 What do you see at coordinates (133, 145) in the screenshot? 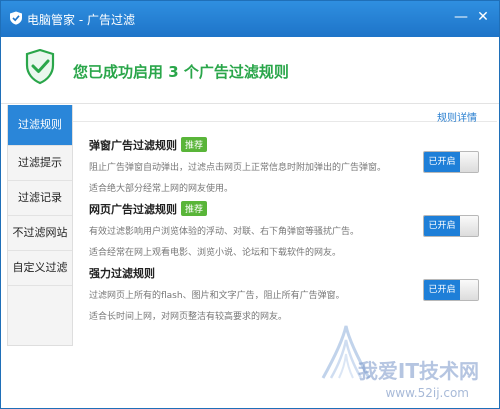
I see `rule-name: 弹窗广告过滤规则` at bounding box center [133, 145].